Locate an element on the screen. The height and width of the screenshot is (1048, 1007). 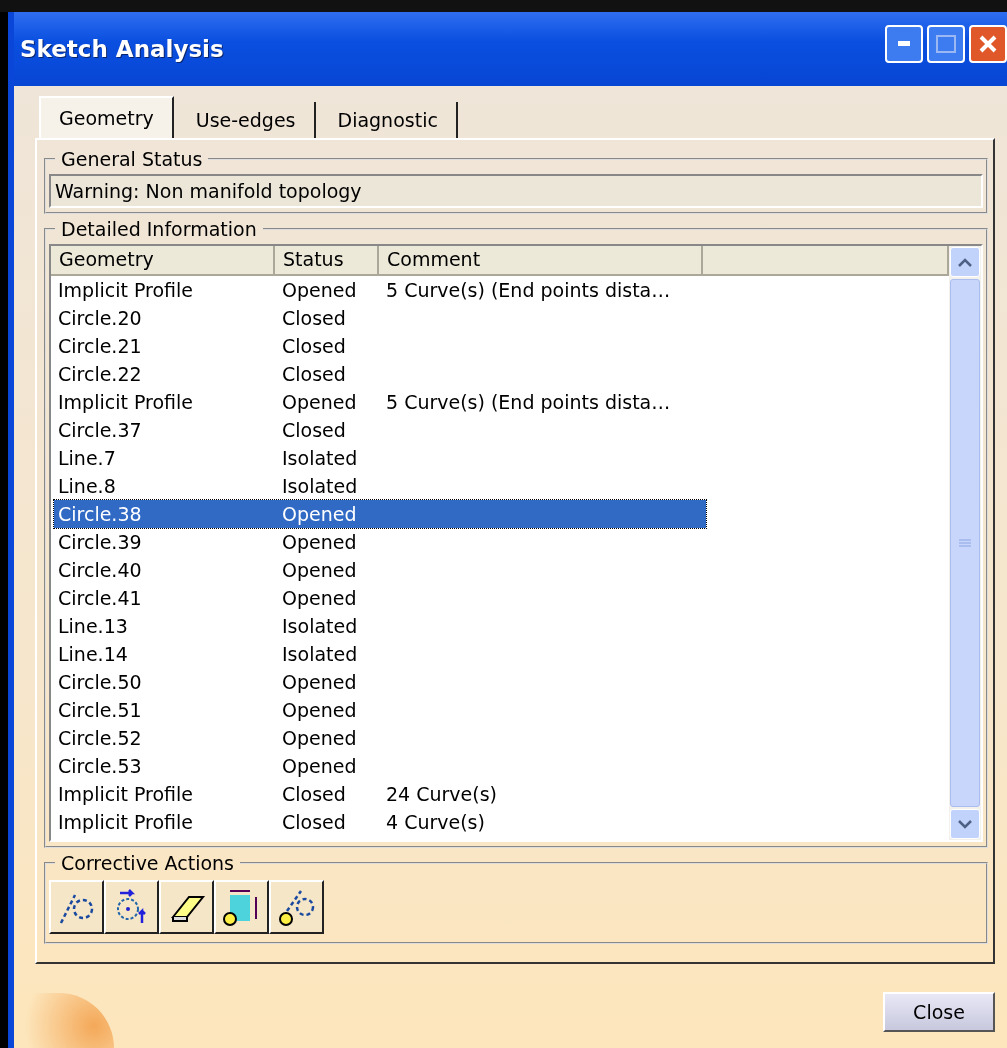
chevron-down-icon is located at coordinates (965, 824).